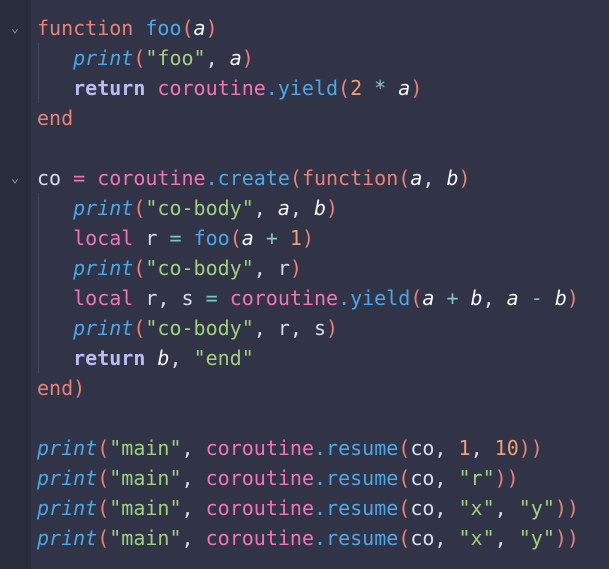  I want to click on code-line: print("main", coroutine.resume(co, "r")), so click(308, 478).